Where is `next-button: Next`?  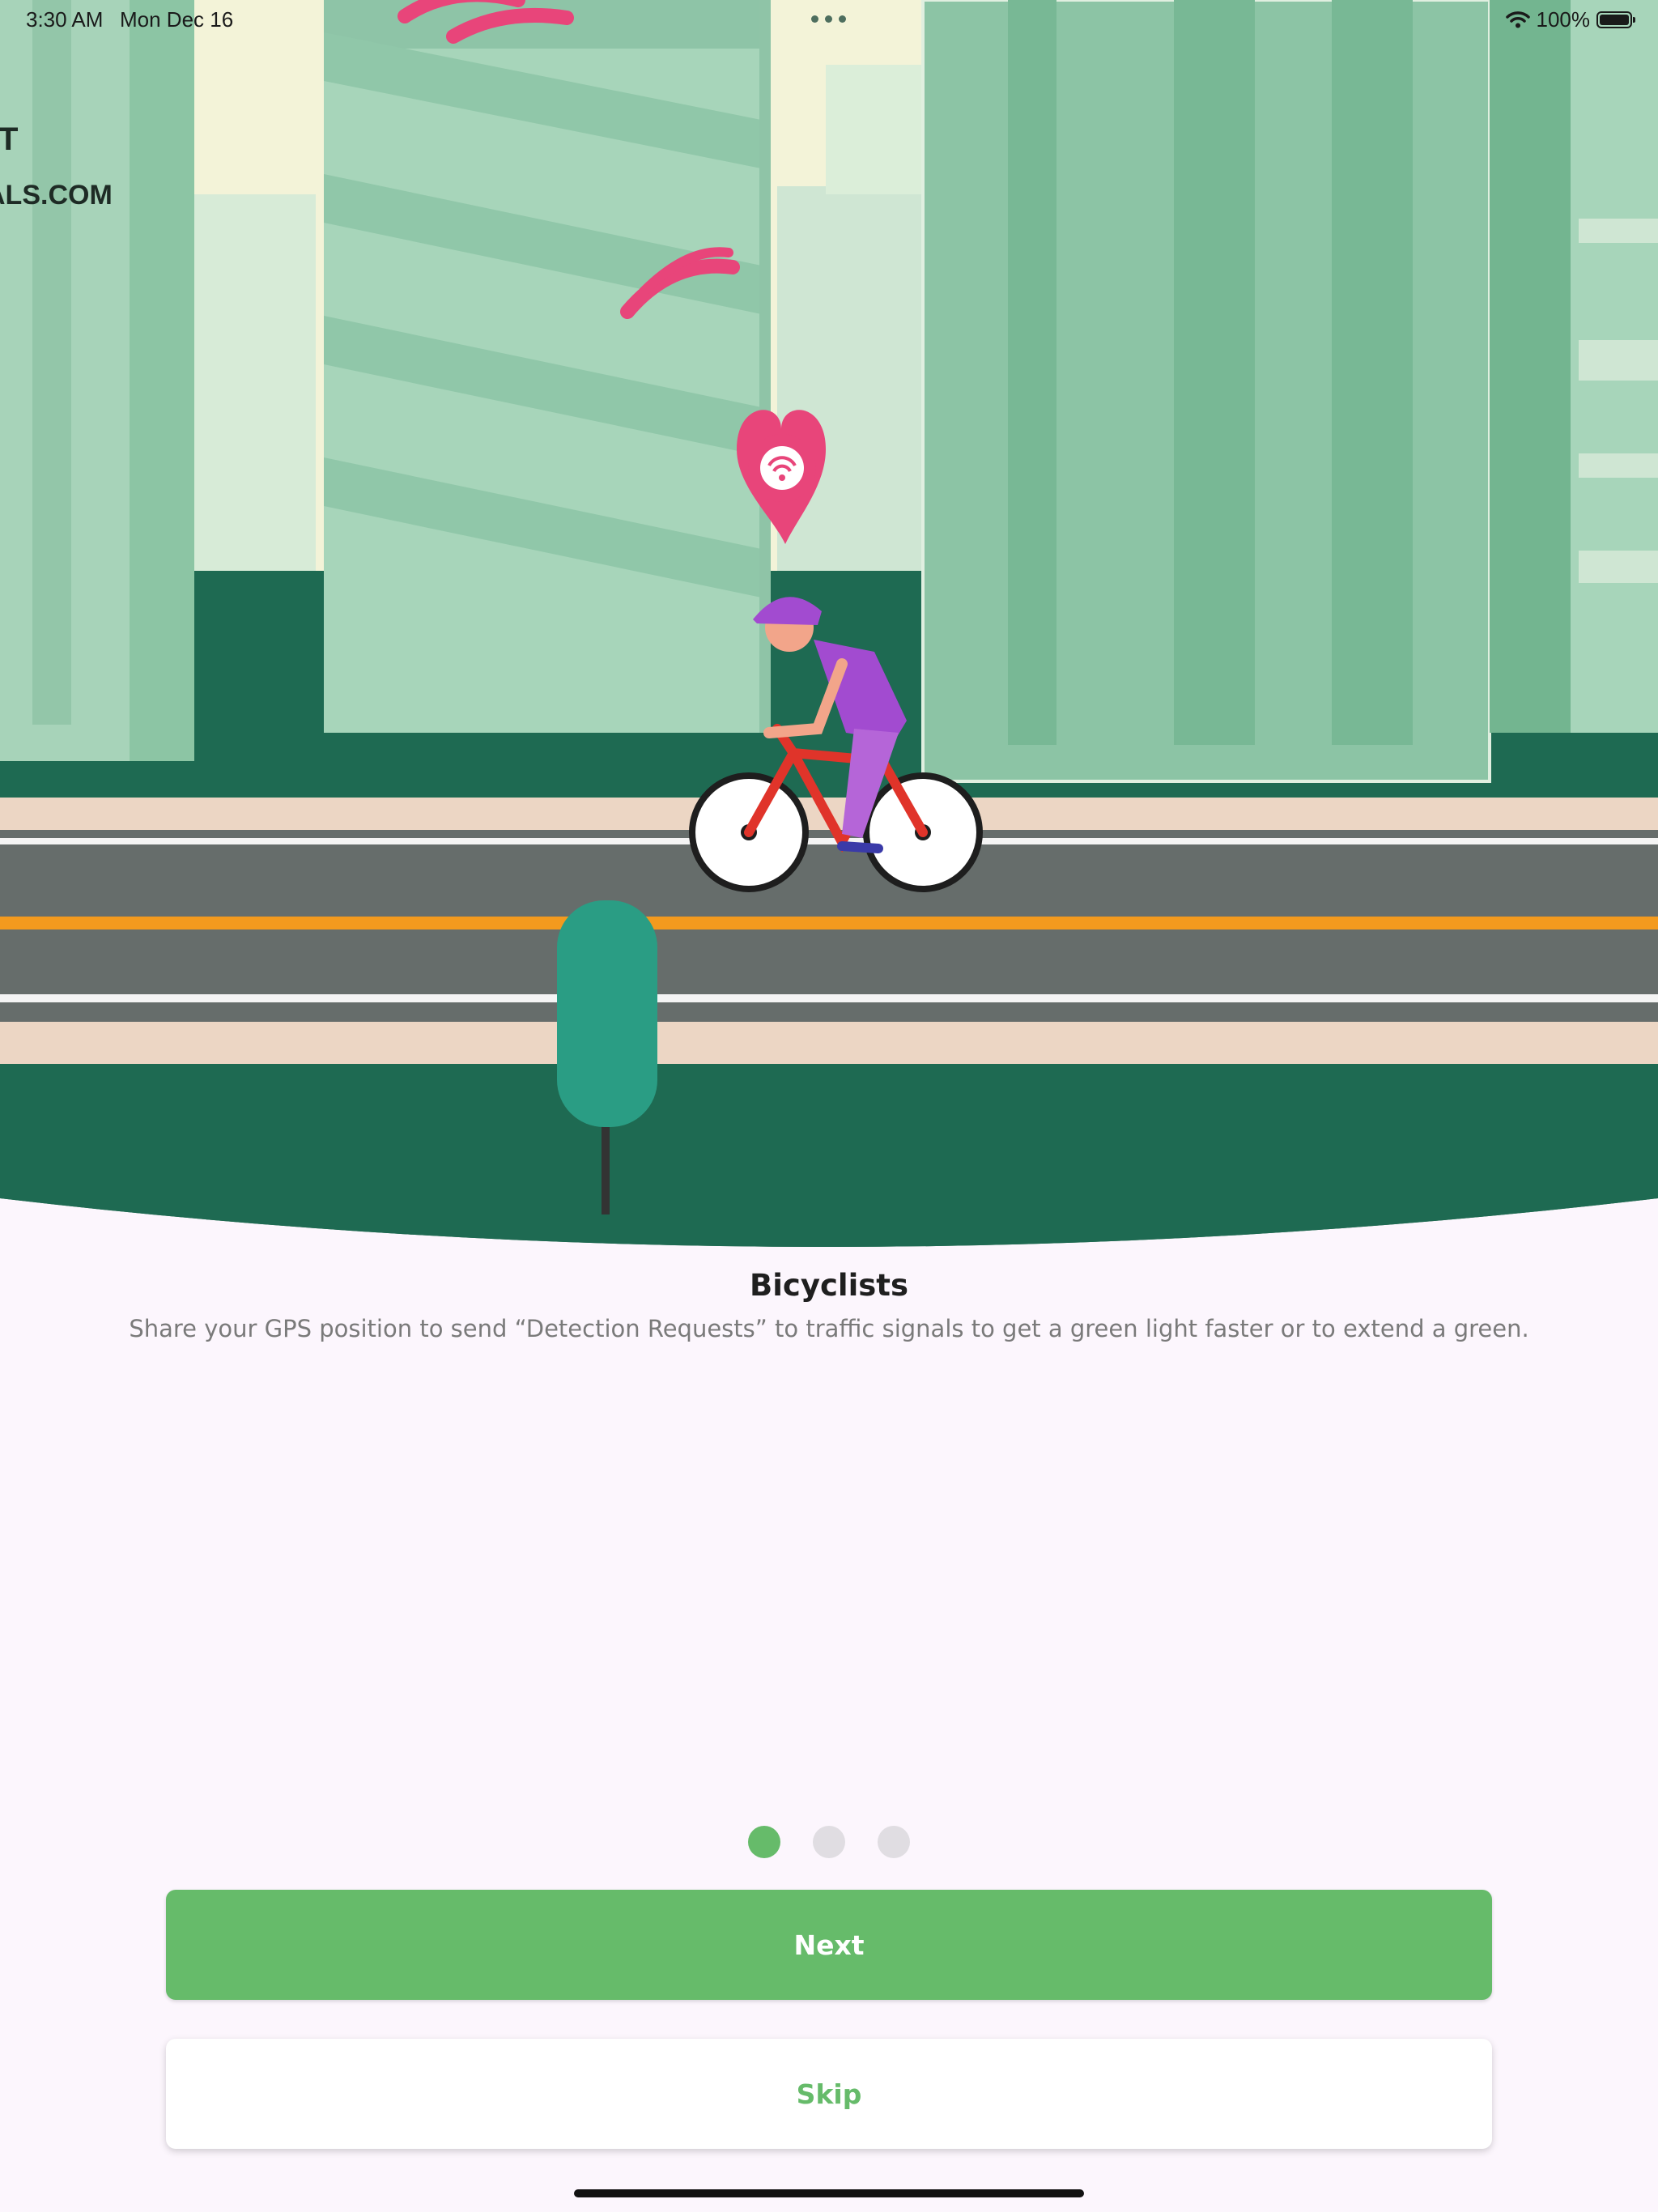
next-button: Next is located at coordinates (829, 1945).